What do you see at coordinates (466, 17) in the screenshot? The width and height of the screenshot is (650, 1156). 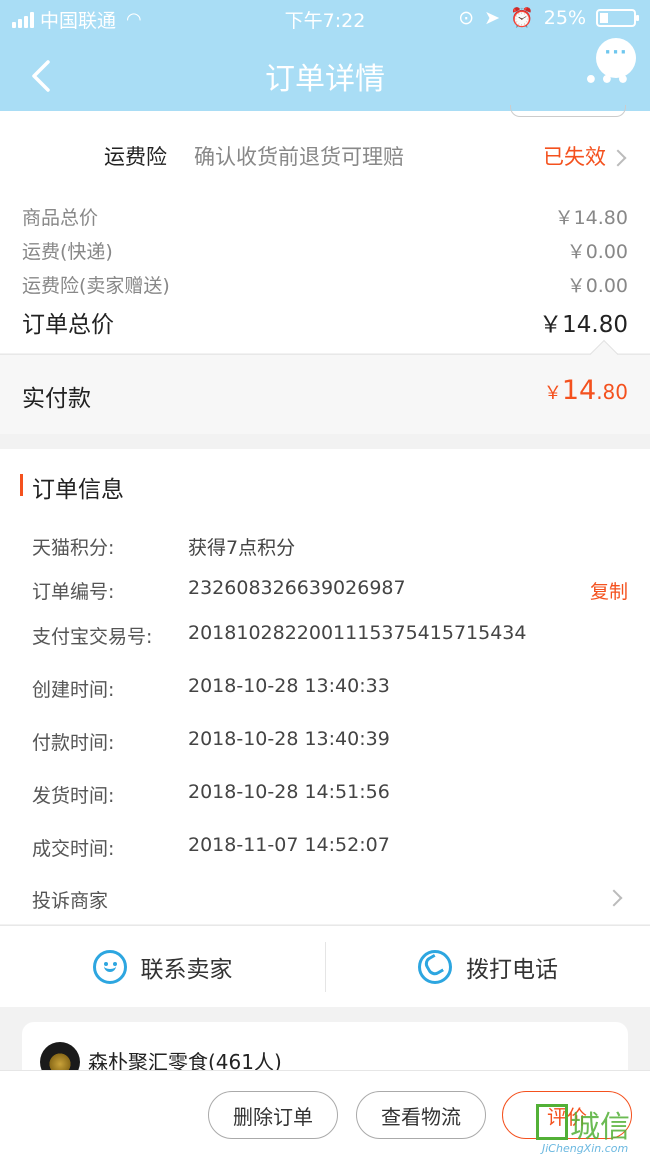 I see `orientation-lock-icon: ⊙` at bounding box center [466, 17].